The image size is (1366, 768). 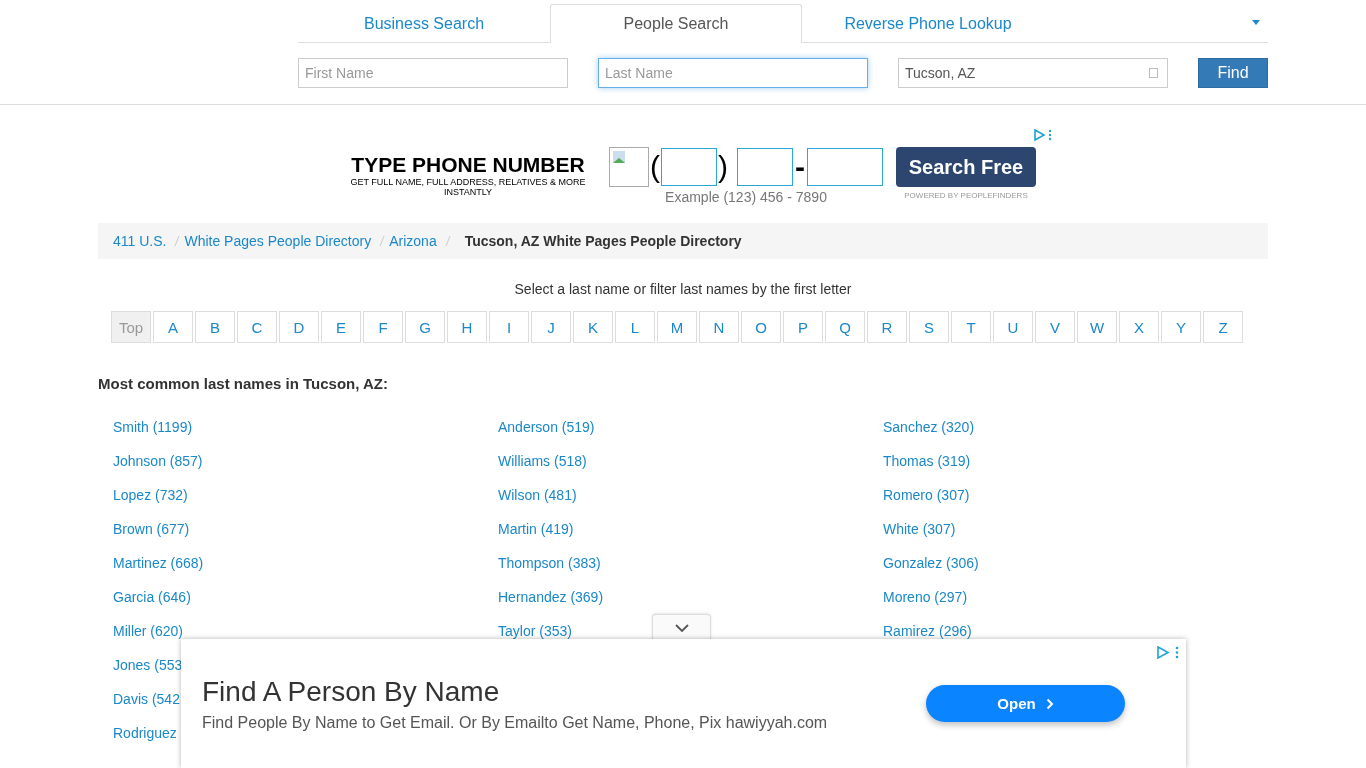 What do you see at coordinates (383, 327) in the screenshot?
I see `letter-filter-button: F` at bounding box center [383, 327].